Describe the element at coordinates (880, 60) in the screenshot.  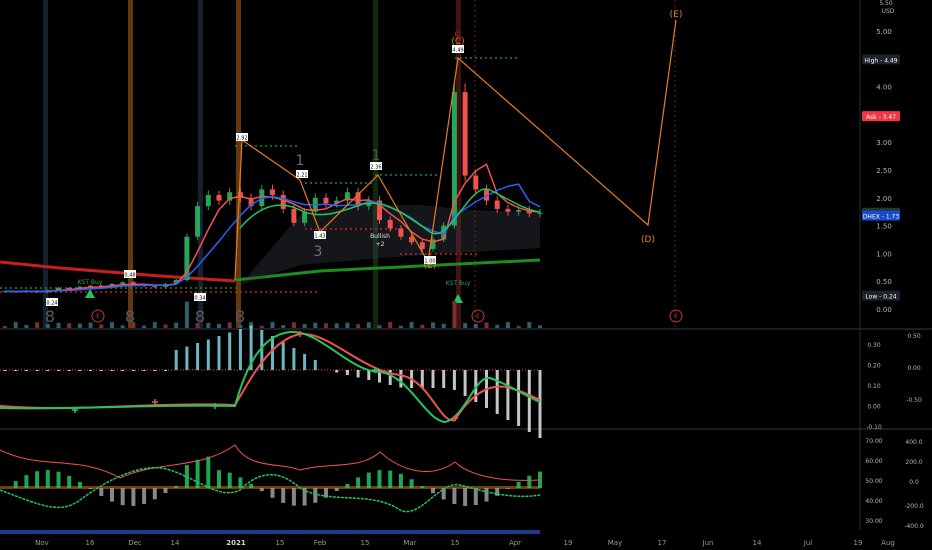
I see `price-tag-label: High - 4.49` at that location.